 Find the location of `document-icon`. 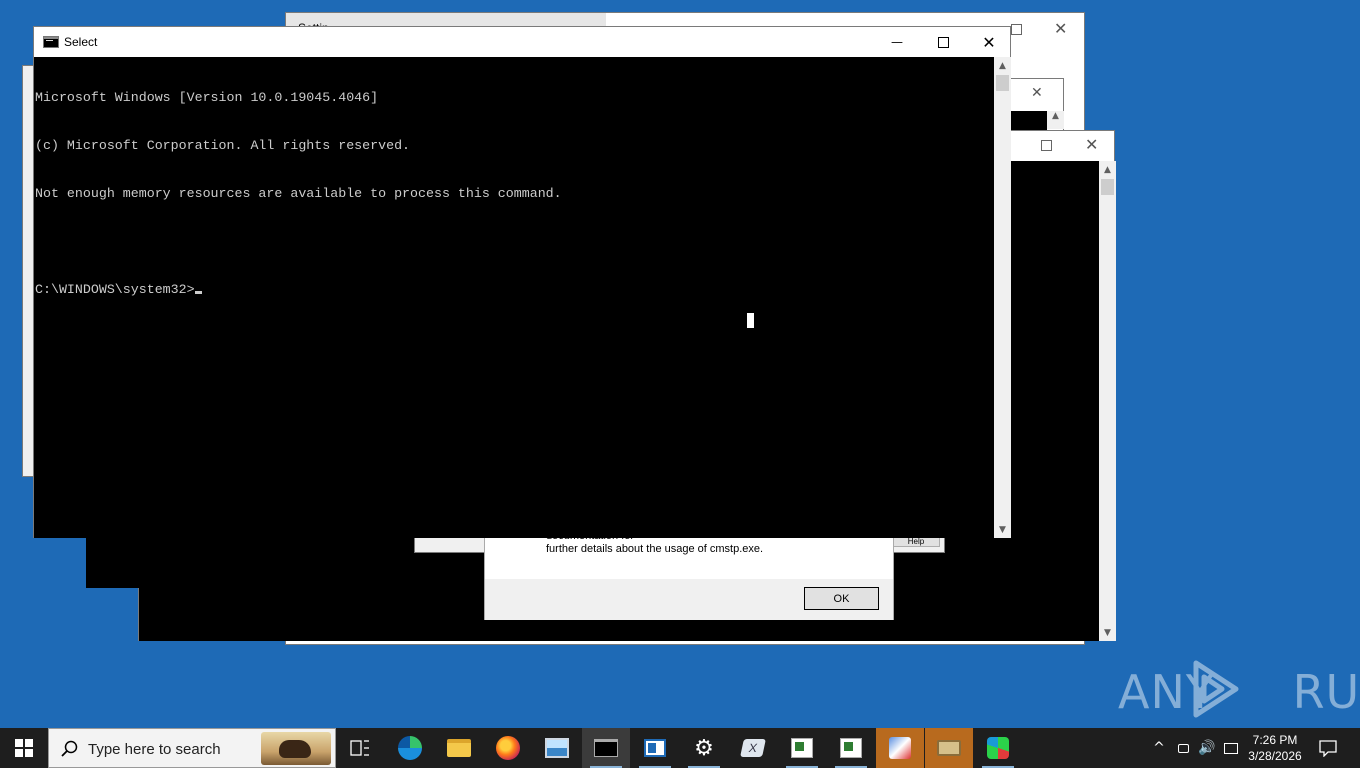

document-icon is located at coordinates (802, 748).